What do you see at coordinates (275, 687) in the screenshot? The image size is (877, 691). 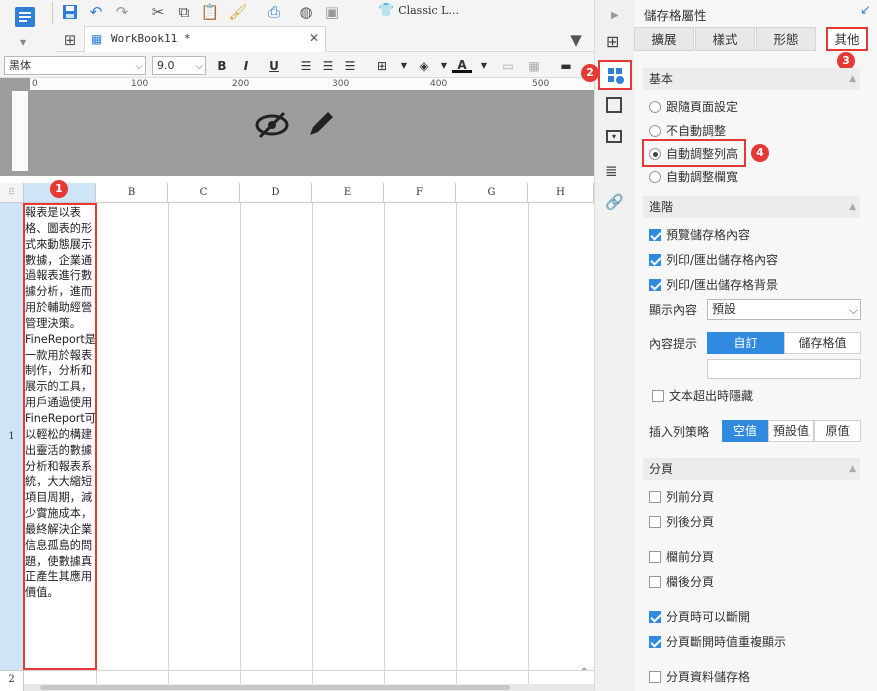 I see `scrollbar-thumb` at bounding box center [275, 687].